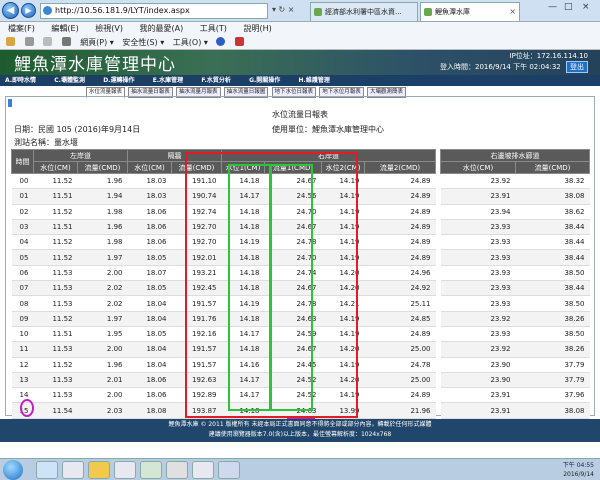 Image resolution: width=600 pixels, height=480 pixels. What do you see at coordinates (22, 303) in the screenshot?
I see `hour-cell: 08` at bounding box center [22, 303].